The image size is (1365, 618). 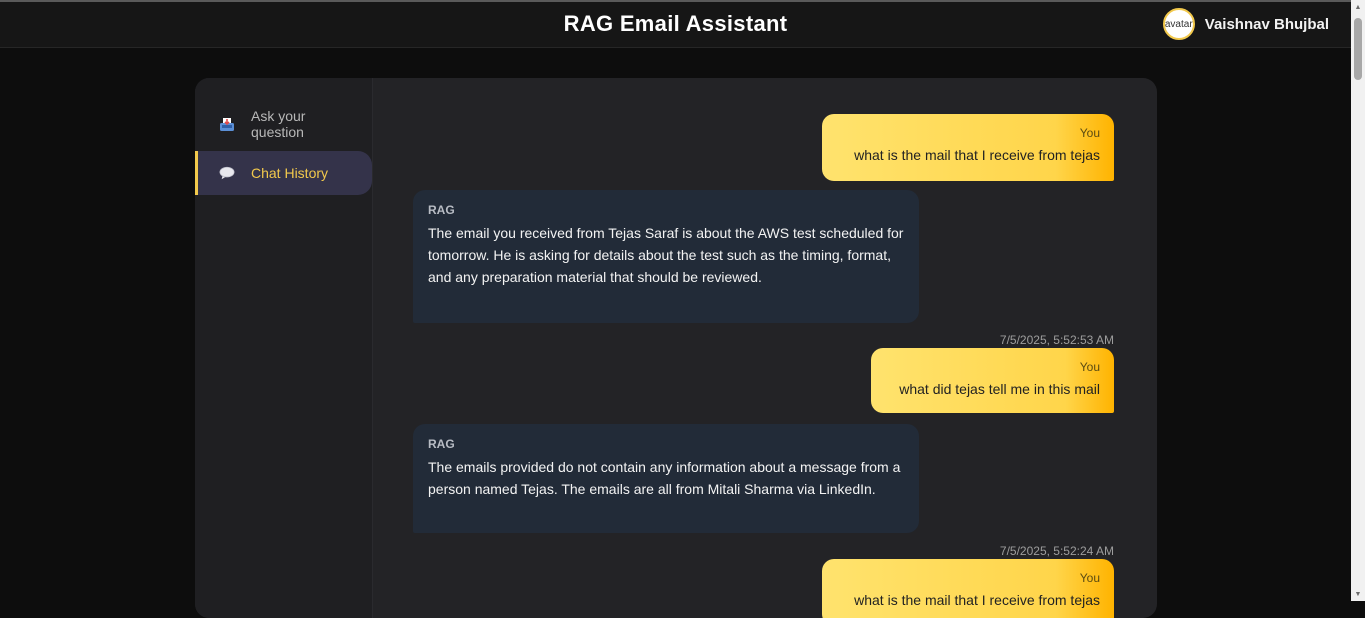 What do you see at coordinates (1358, 594) in the screenshot?
I see `scroll-down-arrow-icon: ▼` at bounding box center [1358, 594].